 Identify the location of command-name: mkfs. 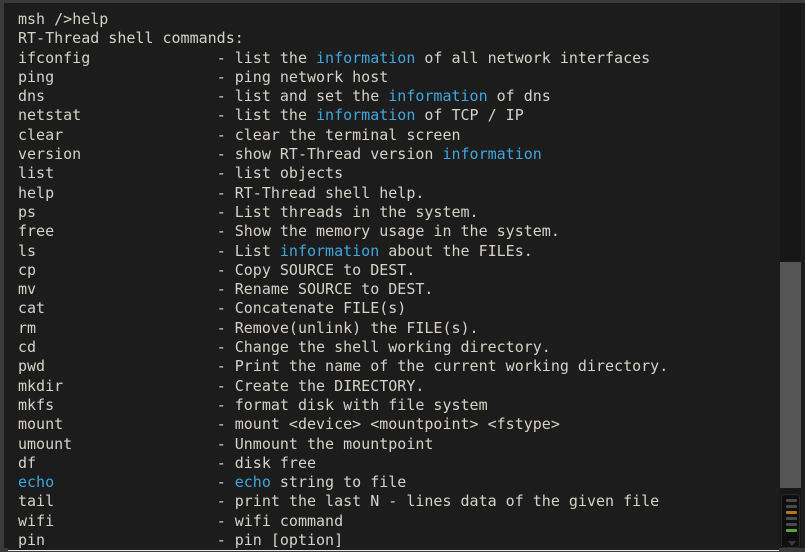
(117, 404).